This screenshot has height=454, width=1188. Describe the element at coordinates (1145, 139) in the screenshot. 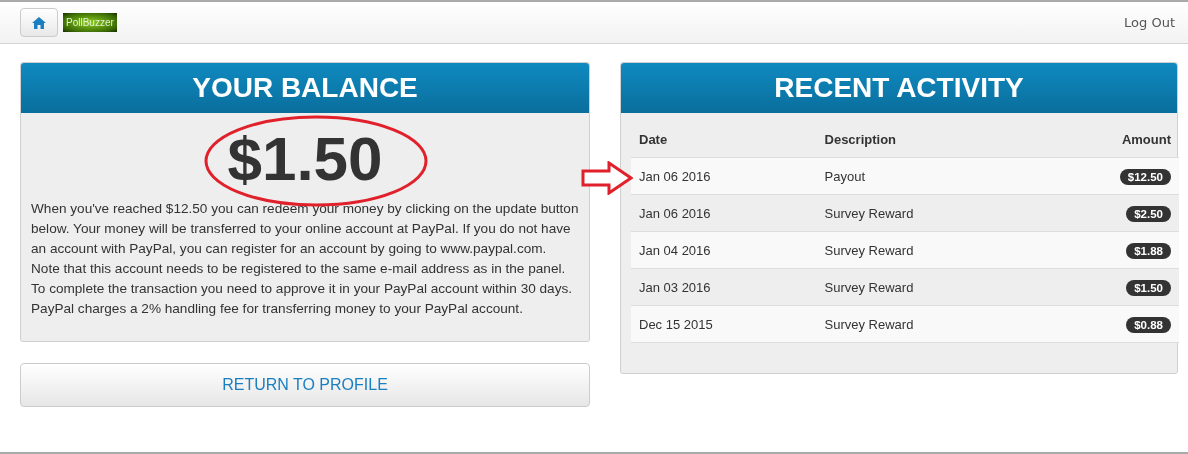

I see `column-header: Amount` at that location.